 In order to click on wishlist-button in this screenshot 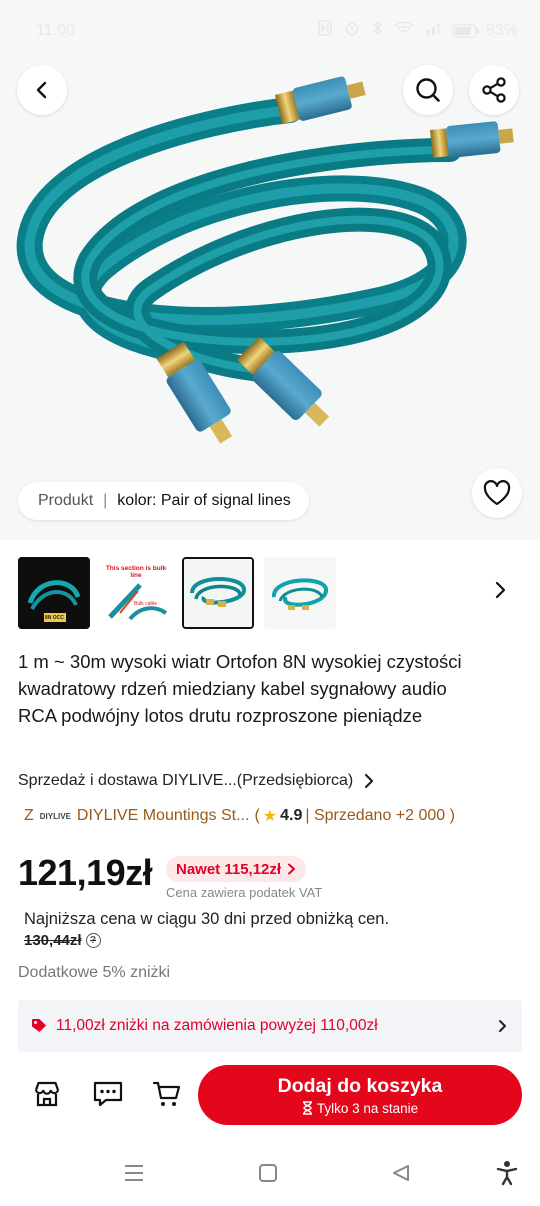, I will do `click(497, 493)`.